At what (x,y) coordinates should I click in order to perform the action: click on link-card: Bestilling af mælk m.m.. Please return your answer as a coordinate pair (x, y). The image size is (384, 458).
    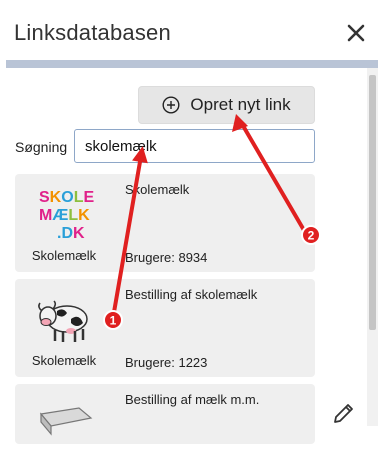
    Looking at the image, I should click on (165, 414).